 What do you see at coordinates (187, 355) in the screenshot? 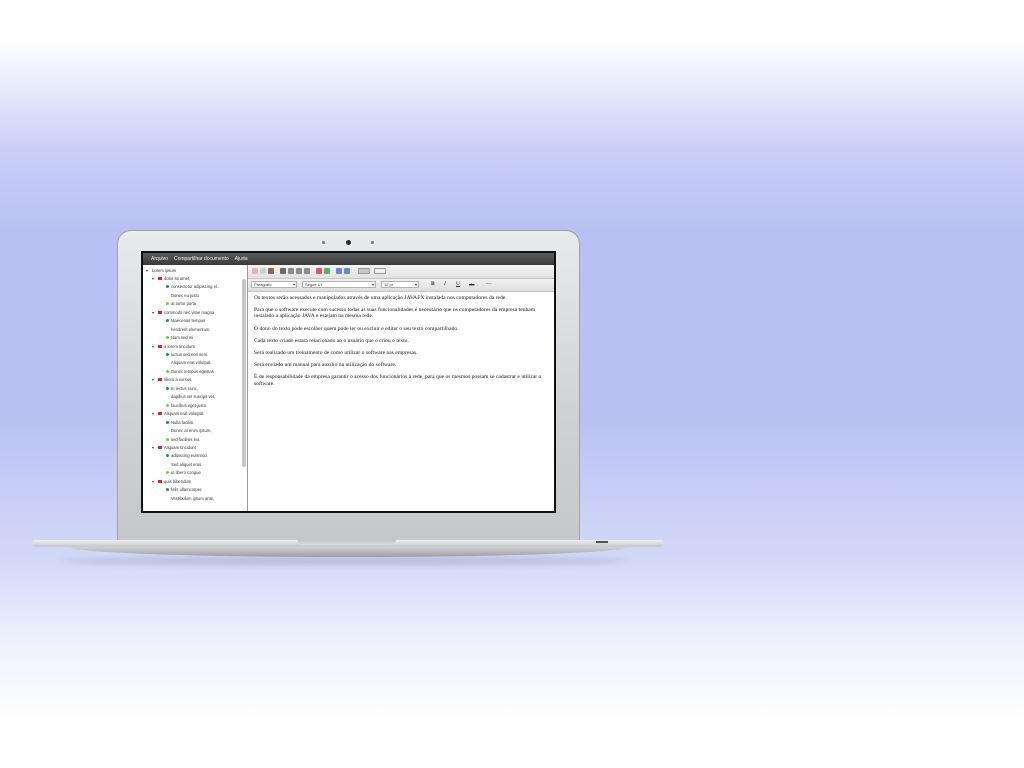
I see `tree-item: luctus sed non sem.` at bounding box center [187, 355].